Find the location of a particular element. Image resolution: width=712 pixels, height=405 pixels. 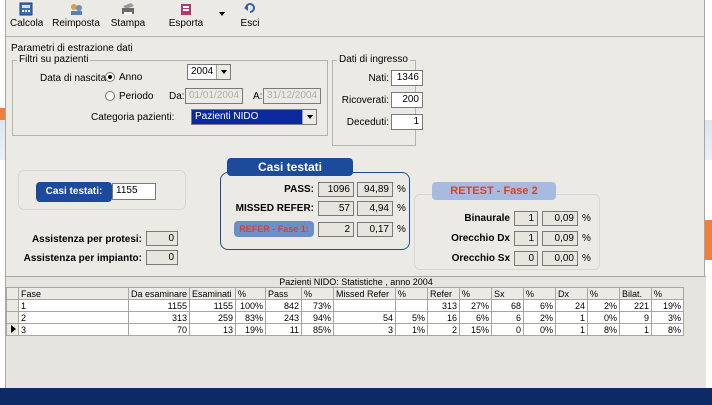

column-header: Fase is located at coordinates (73, 293).